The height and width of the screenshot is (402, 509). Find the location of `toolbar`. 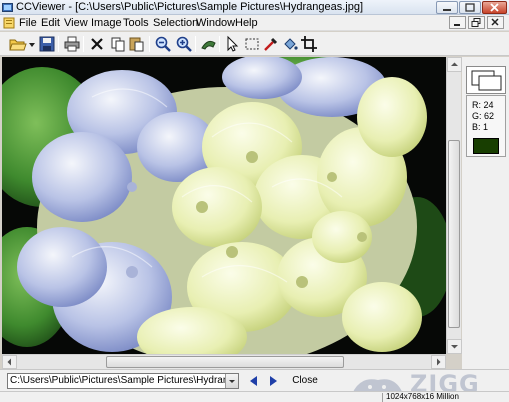

toolbar is located at coordinates (254, 44).